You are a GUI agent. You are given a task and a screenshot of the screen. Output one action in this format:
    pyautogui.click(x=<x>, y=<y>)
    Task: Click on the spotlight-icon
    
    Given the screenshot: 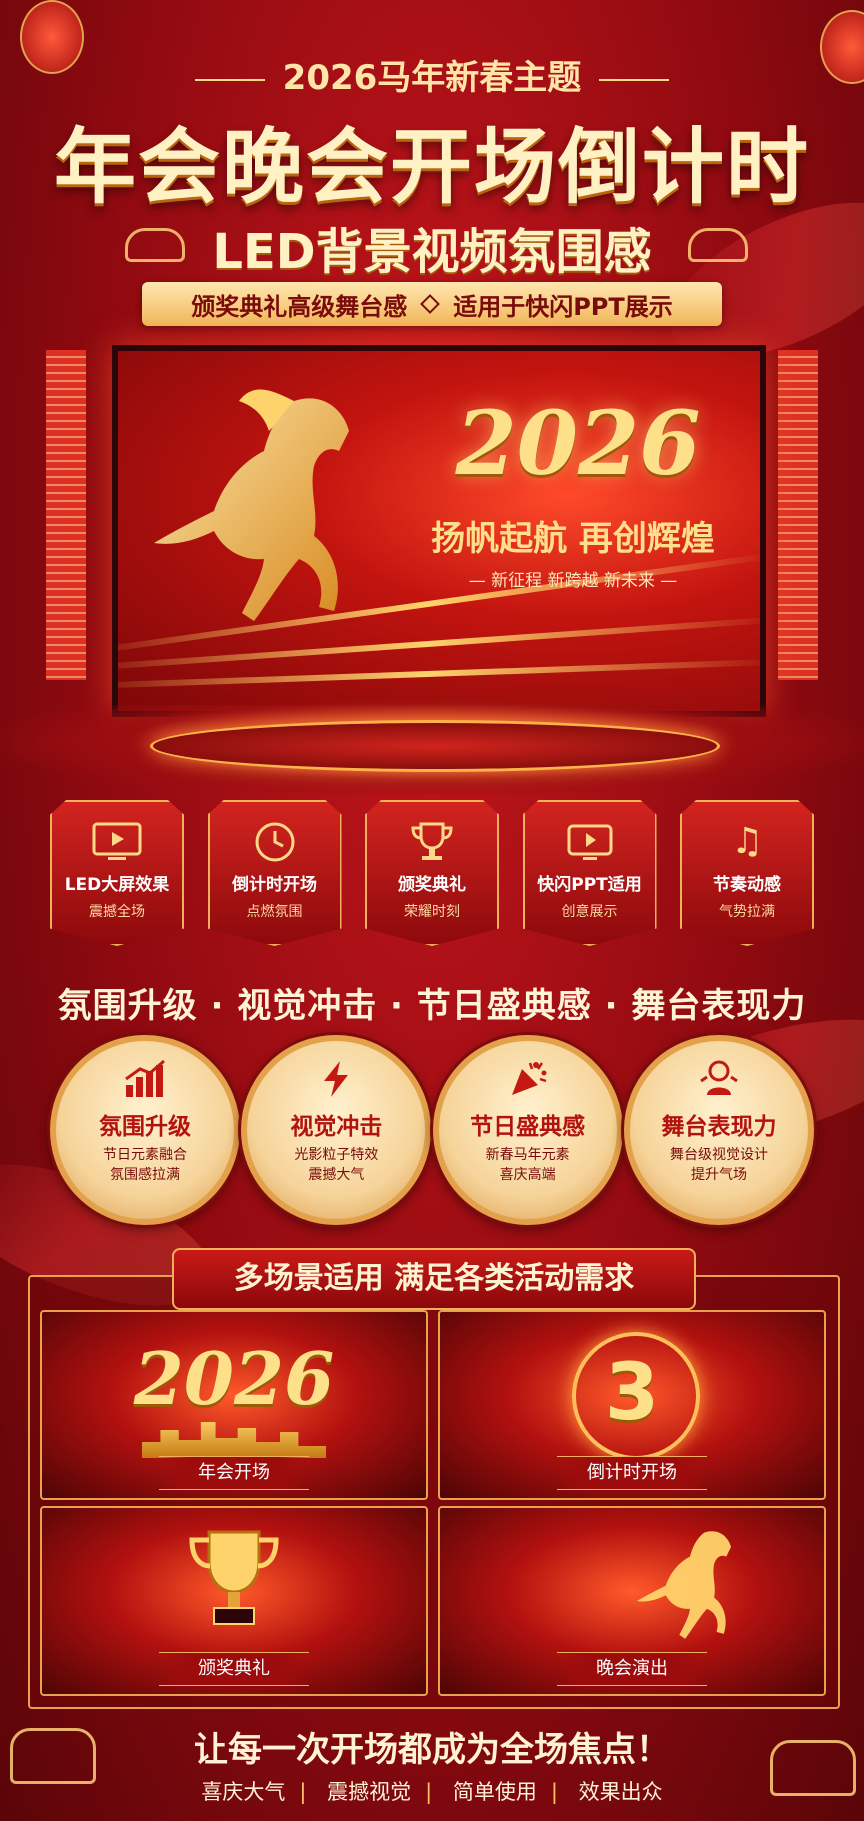 What is the action you would take?
    pyautogui.click(x=719, y=1081)
    